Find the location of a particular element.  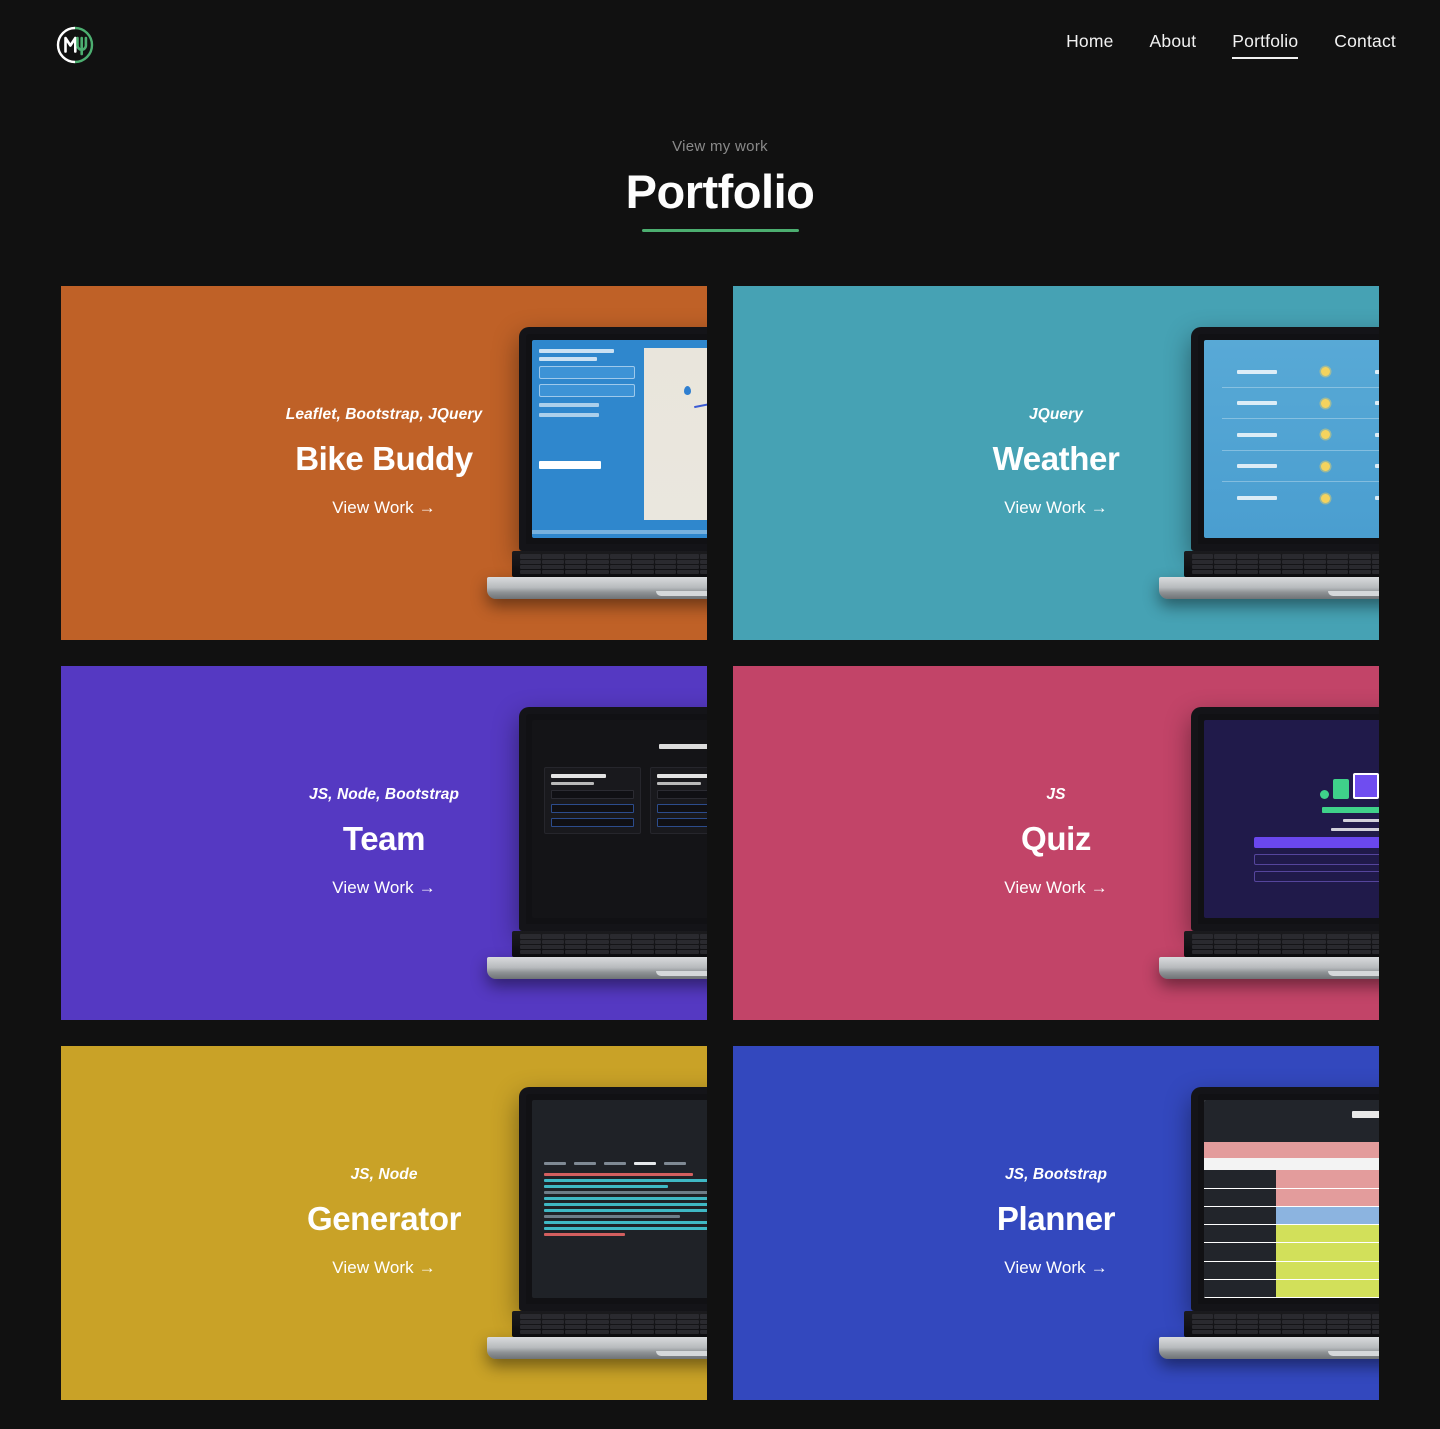

project-card-copy: JQuery Weather View Work → is located at coordinates (1056, 462).